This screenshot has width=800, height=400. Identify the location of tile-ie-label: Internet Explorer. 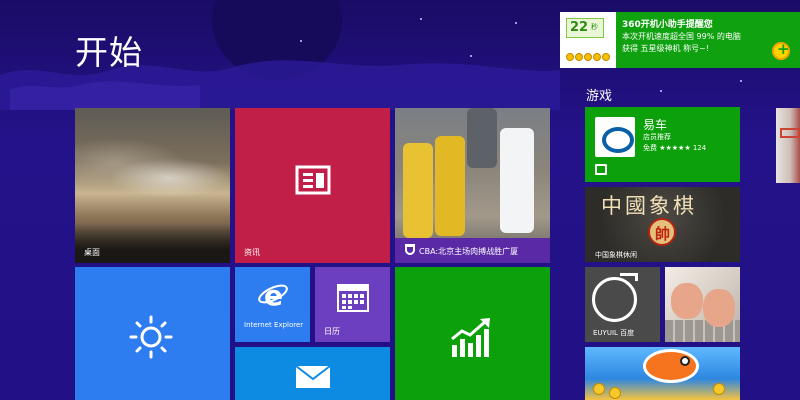
(274, 325).